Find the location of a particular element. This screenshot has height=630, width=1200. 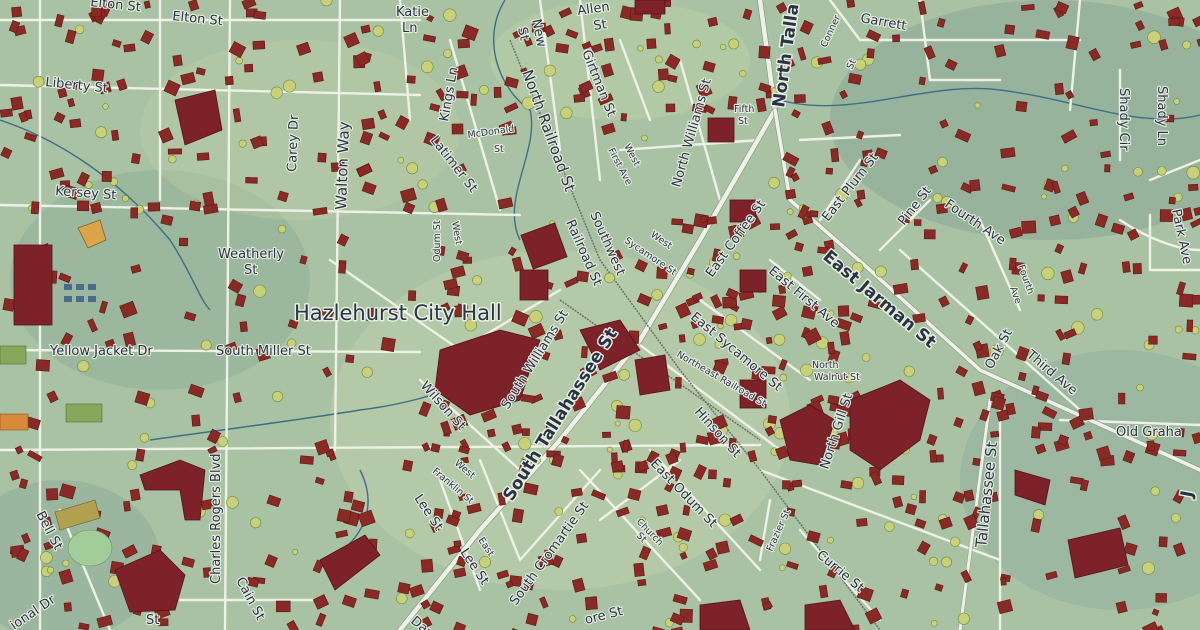

street-label-north: North is located at coordinates (825, 365).